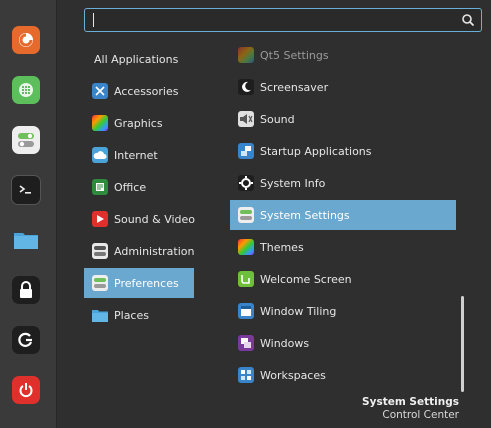 Image resolution: width=491 pixels, height=428 pixels. Describe the element at coordinates (285, 343) in the screenshot. I see `app-label: Windows` at that location.